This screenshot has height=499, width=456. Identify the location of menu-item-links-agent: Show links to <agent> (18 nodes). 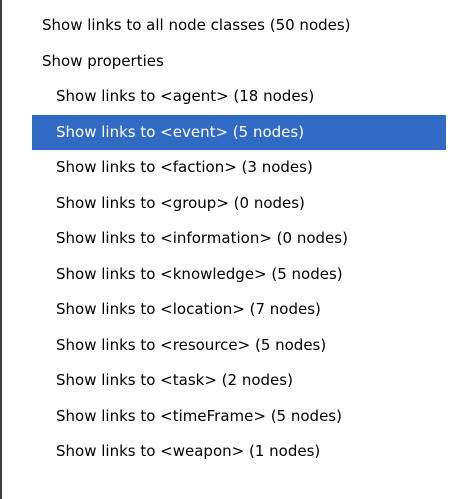
(229, 97).